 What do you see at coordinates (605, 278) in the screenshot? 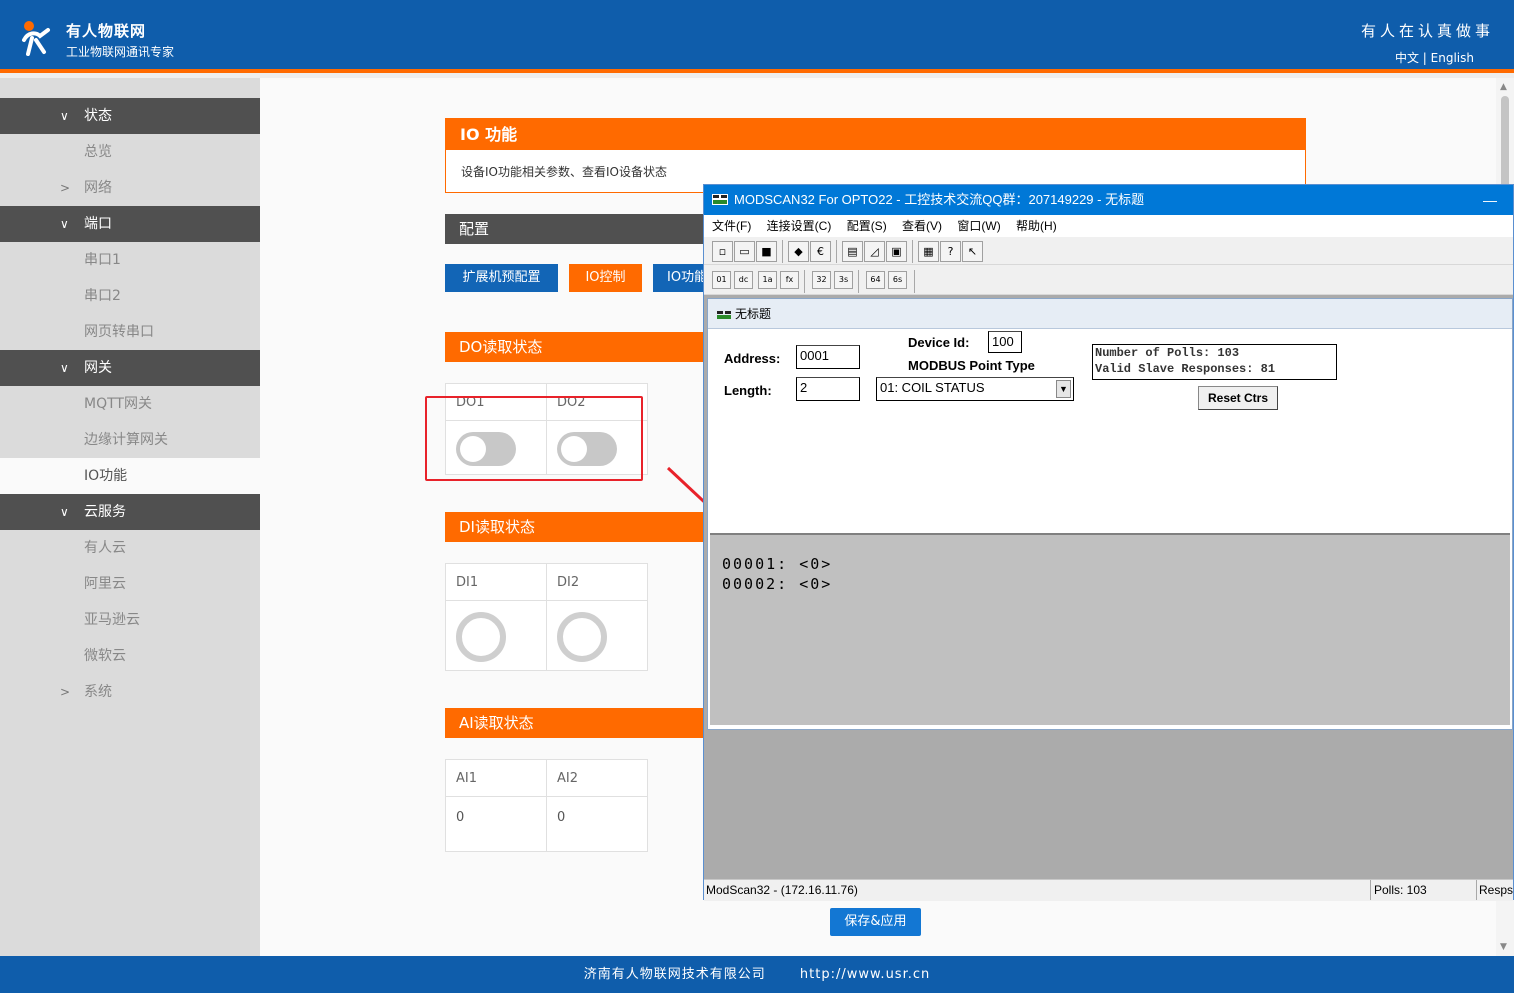
I see `tab-io-control: IO控制` at bounding box center [605, 278].